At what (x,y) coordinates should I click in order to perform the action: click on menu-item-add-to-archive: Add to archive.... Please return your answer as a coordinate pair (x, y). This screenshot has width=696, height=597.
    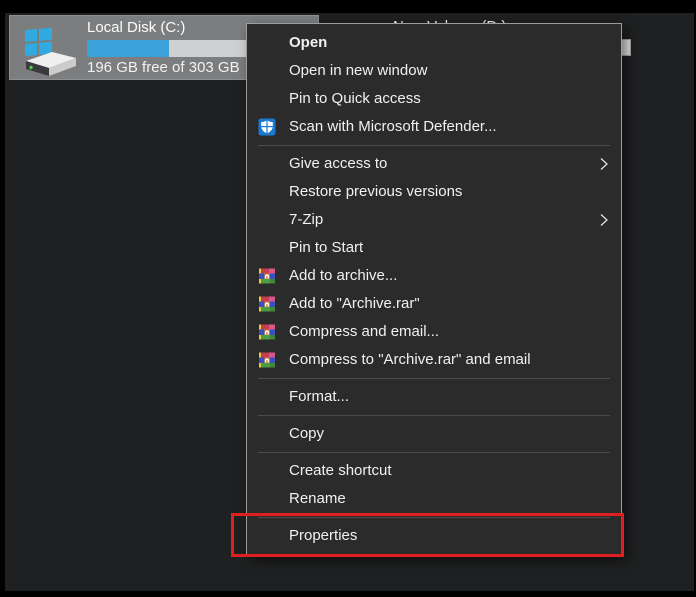
    Looking at the image, I should click on (434, 276).